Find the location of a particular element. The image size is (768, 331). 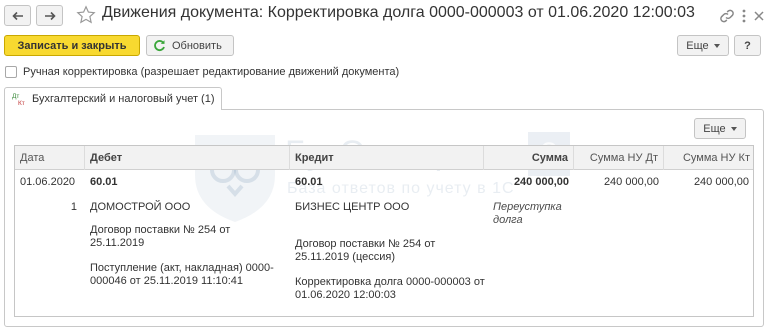

column-header-debit: Дебет is located at coordinates (187, 158).